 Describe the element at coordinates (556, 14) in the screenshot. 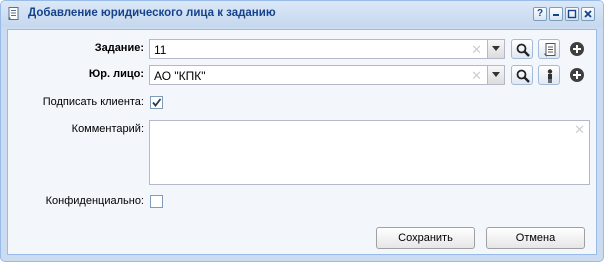

I see `minimize-icon` at that location.